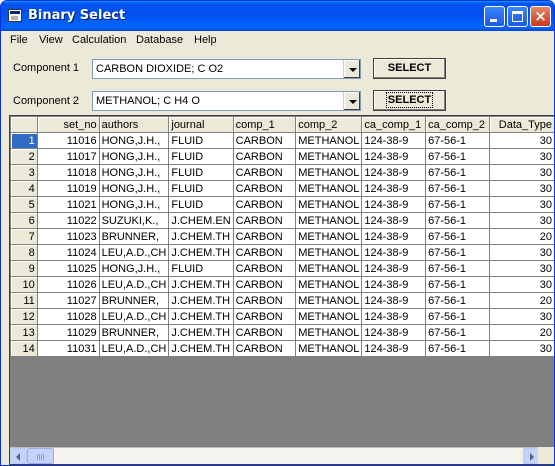 This screenshot has height=466, width=555. Describe the element at coordinates (351, 101) in the screenshot. I see `component2-dropdown-button` at that location.